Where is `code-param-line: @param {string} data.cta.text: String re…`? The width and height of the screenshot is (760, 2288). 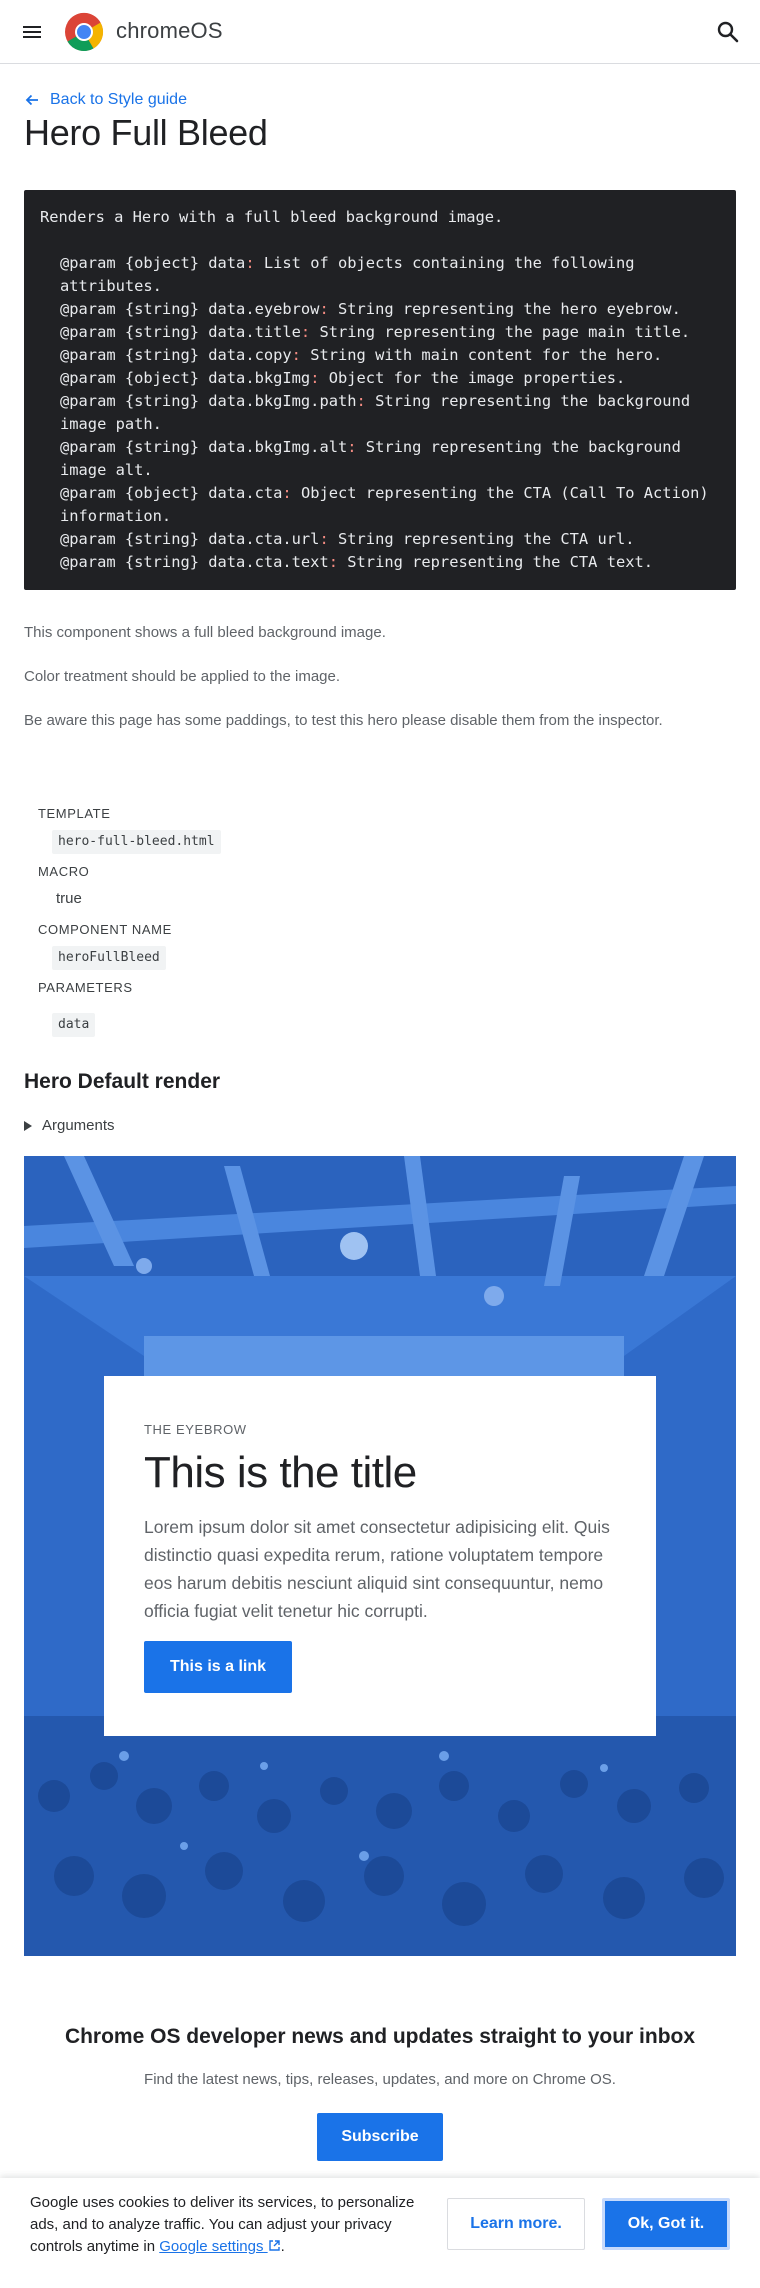 code-param-line: @param {string} data.cta.text: String re… is located at coordinates (380, 562).